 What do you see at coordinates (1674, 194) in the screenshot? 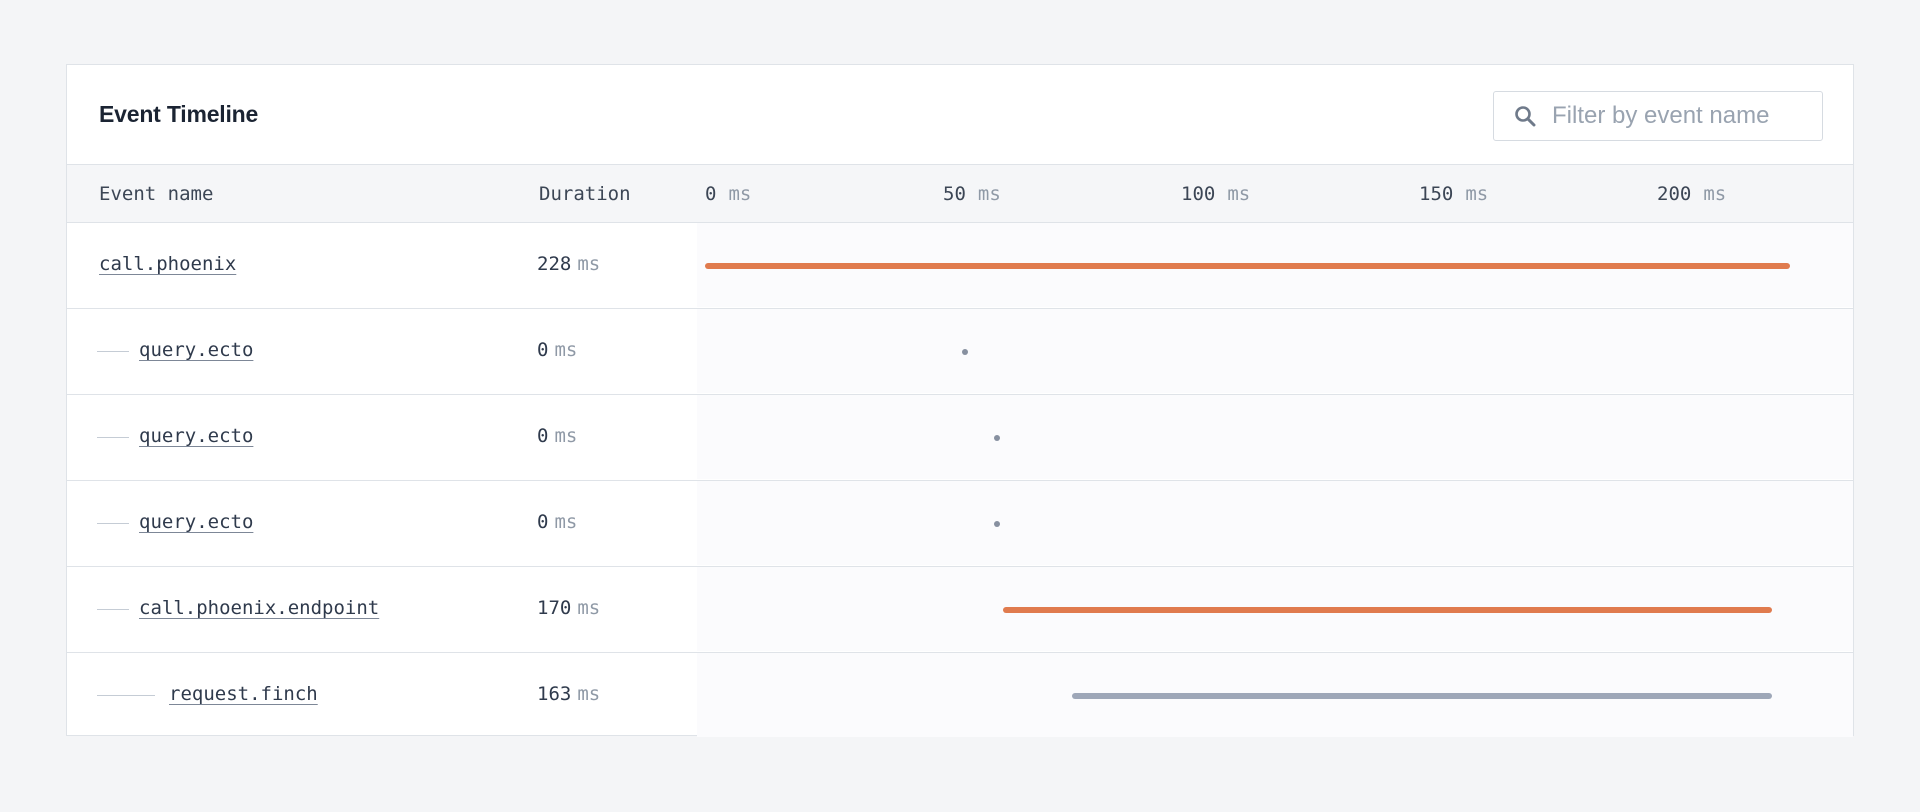
I see `axis-tick-value: 200` at bounding box center [1674, 194].